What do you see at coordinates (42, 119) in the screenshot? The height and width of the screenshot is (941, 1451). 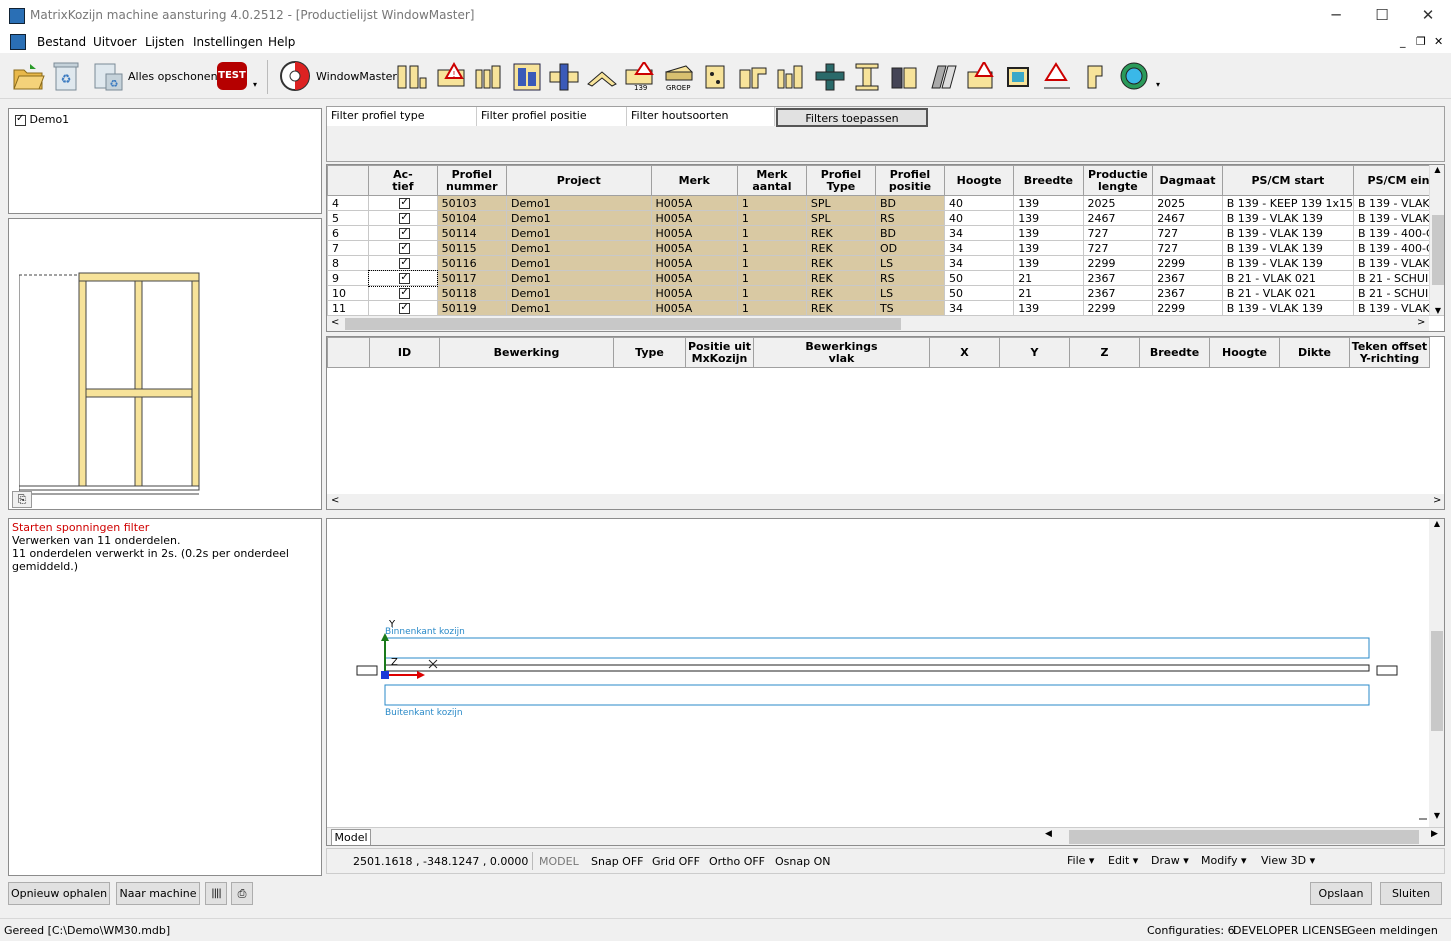 I see `tree-item-demo1: Demo1` at bounding box center [42, 119].